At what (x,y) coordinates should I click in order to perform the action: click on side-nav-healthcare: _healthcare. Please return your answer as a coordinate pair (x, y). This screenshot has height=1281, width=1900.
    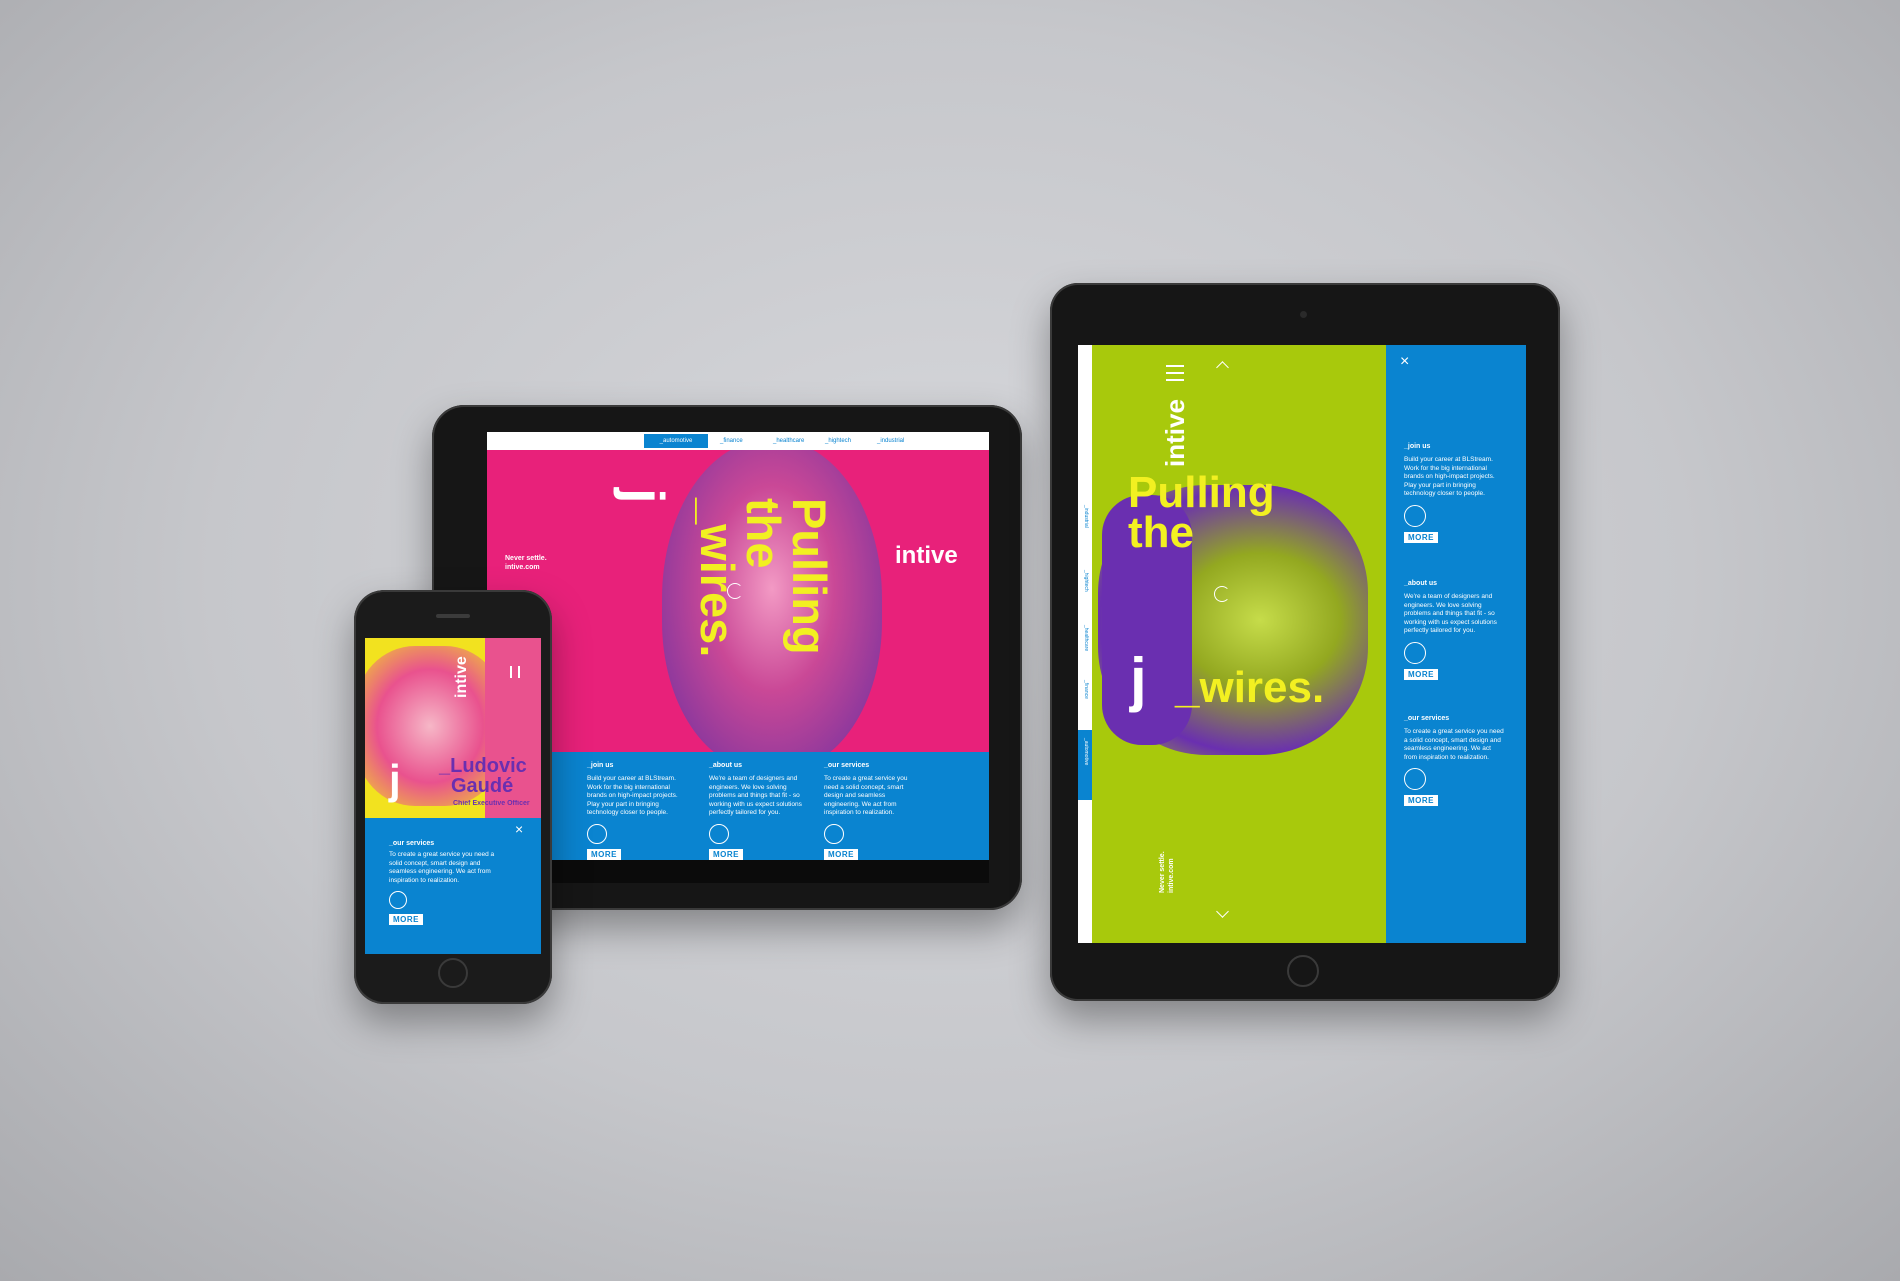
    Looking at the image, I should click on (1086, 638).